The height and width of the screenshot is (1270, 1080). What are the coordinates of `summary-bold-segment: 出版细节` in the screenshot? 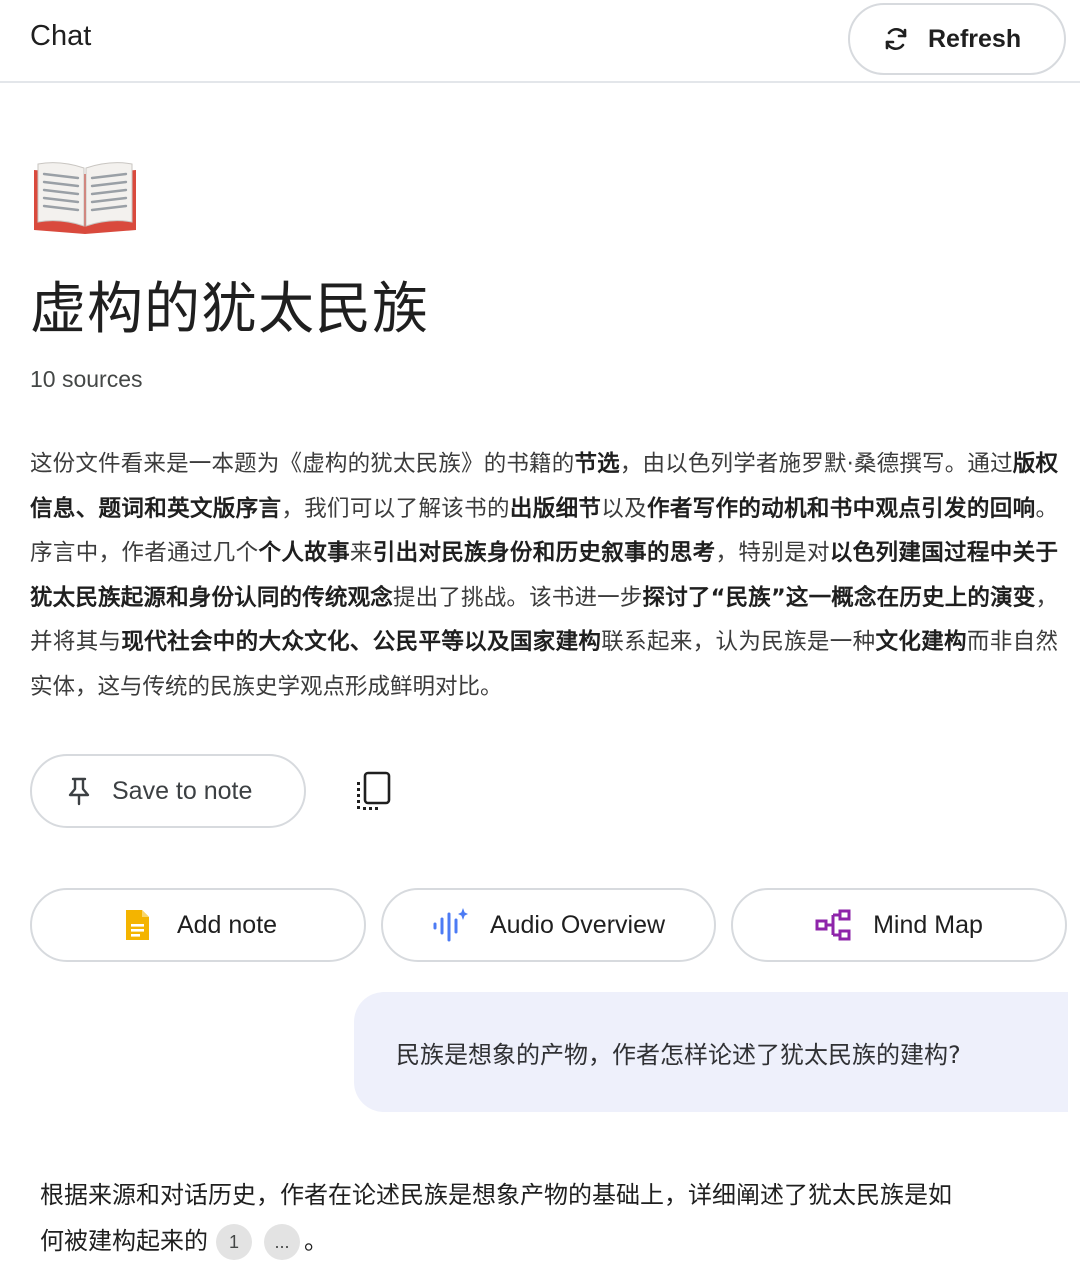 It's located at (555, 508).